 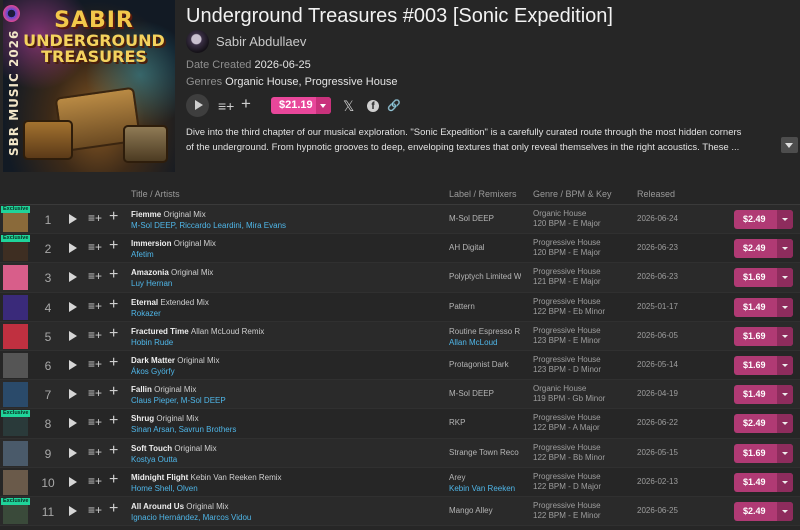 What do you see at coordinates (174, 448) in the screenshot?
I see `track-title: Soft Touch Original Mix` at bounding box center [174, 448].